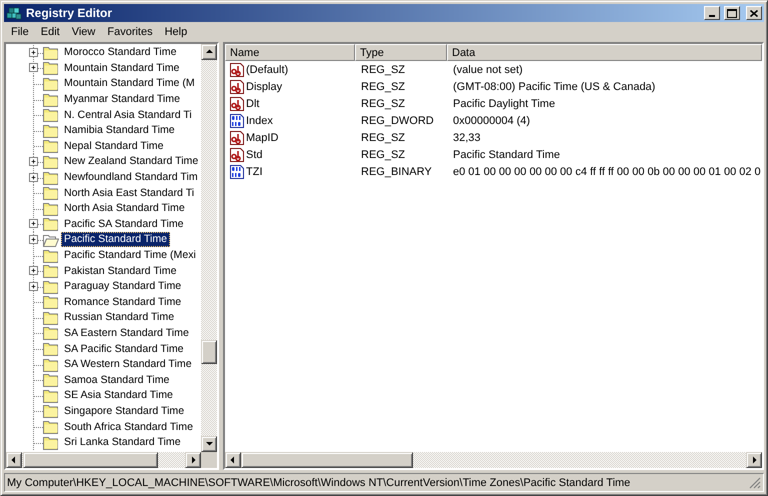  What do you see at coordinates (122, 302) in the screenshot?
I see `tree-item: Romance Standard Time` at bounding box center [122, 302].